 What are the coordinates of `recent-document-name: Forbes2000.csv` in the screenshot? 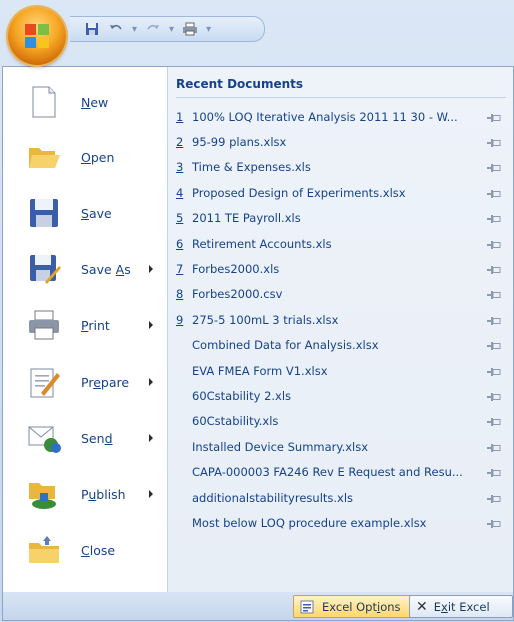 It's located at (237, 294).